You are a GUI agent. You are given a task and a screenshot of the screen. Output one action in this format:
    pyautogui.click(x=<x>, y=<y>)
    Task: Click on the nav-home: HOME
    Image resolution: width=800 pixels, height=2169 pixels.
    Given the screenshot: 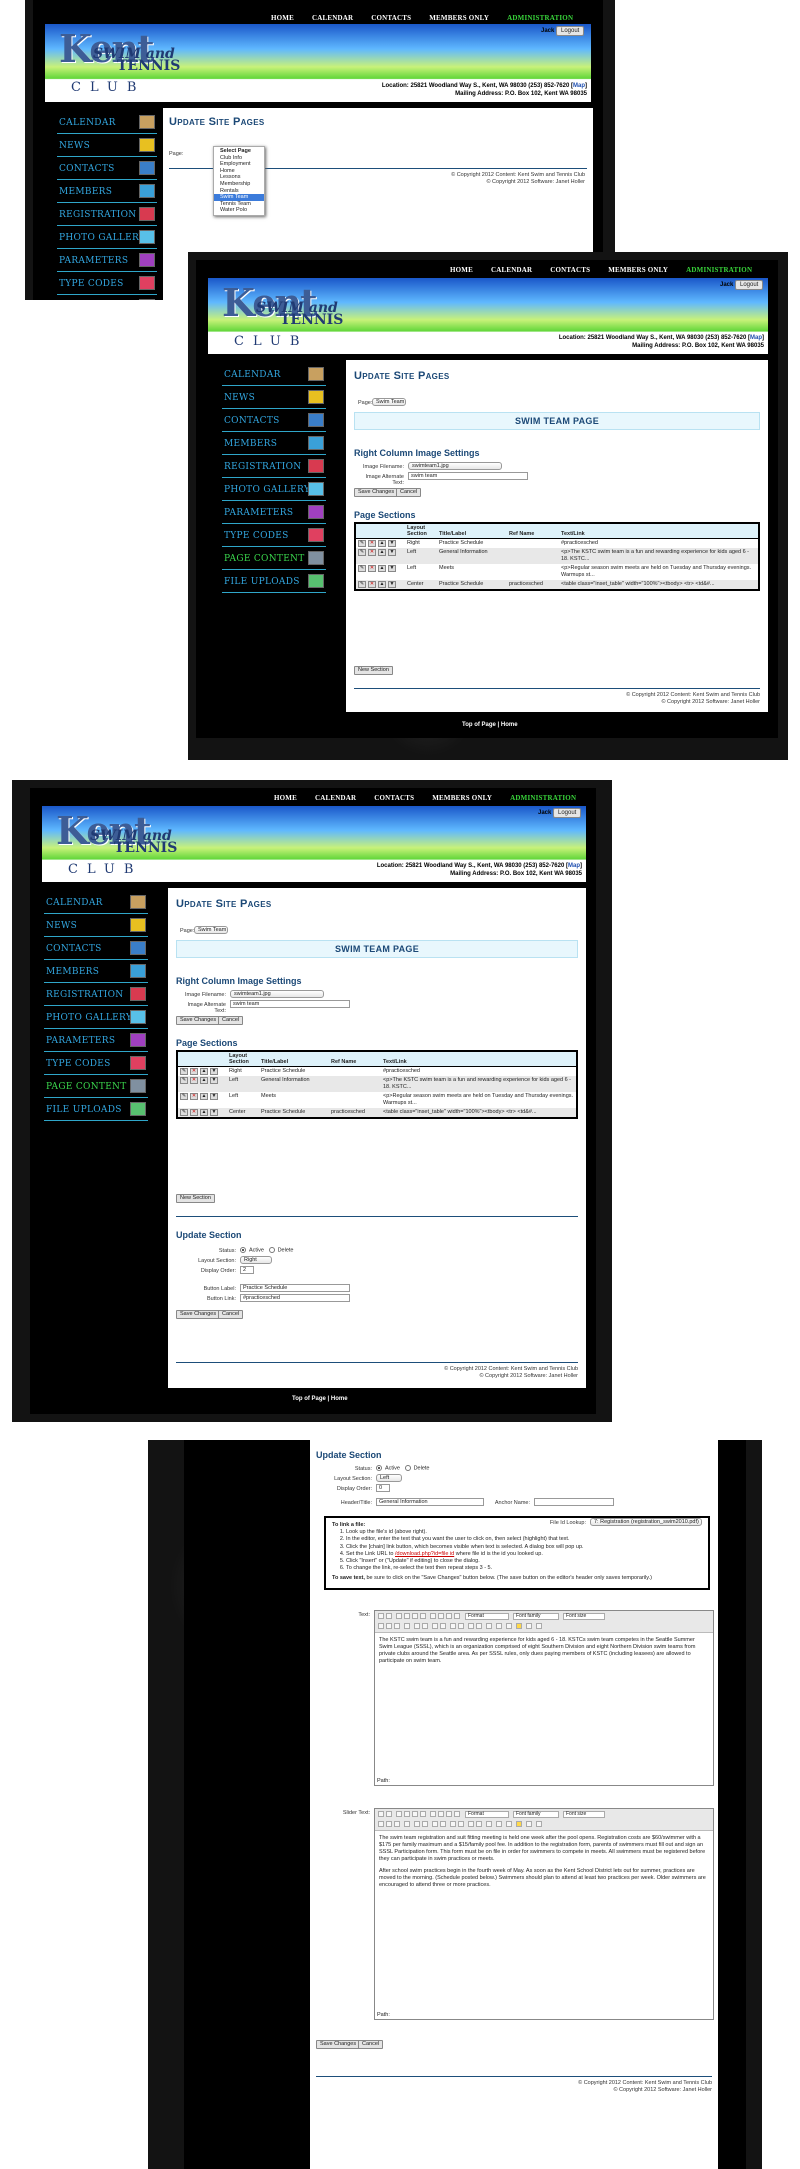 What is the action you would take?
    pyautogui.click(x=285, y=798)
    